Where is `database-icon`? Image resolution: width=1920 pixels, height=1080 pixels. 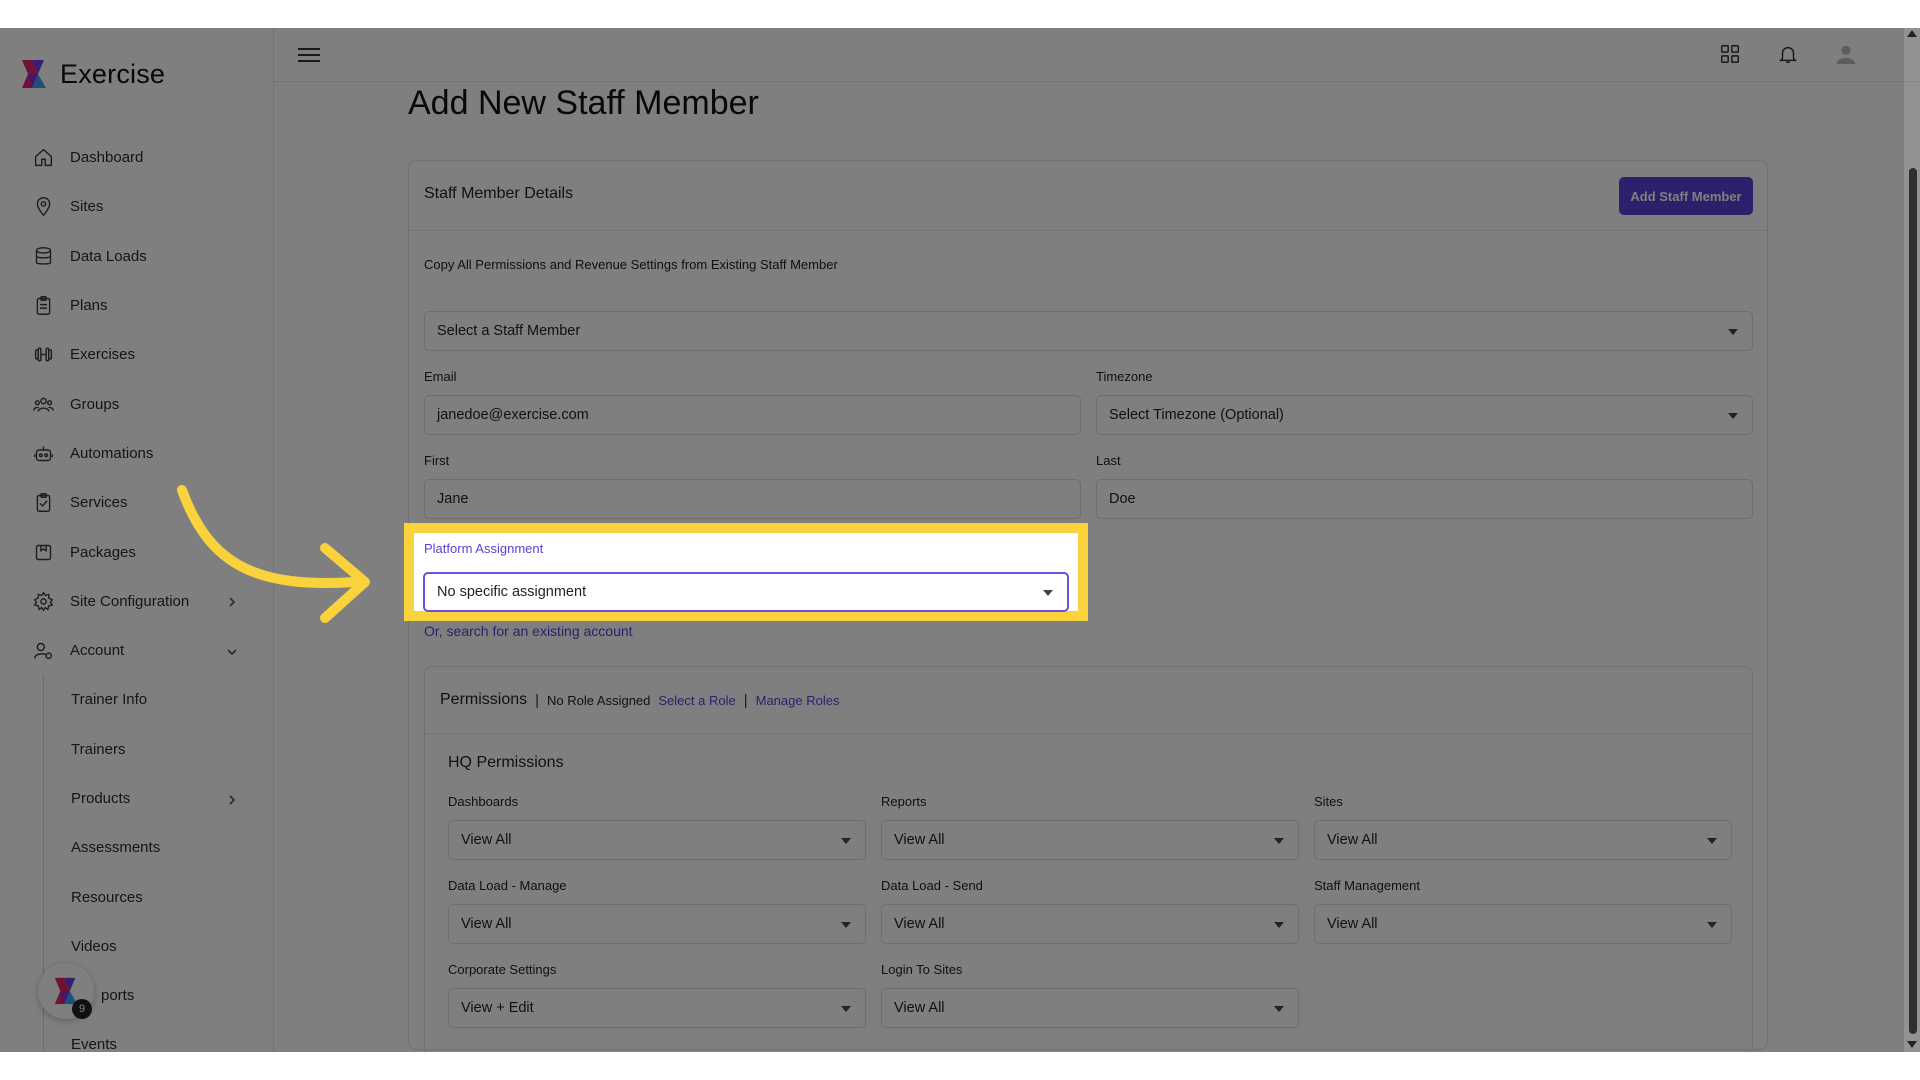 database-icon is located at coordinates (43, 256).